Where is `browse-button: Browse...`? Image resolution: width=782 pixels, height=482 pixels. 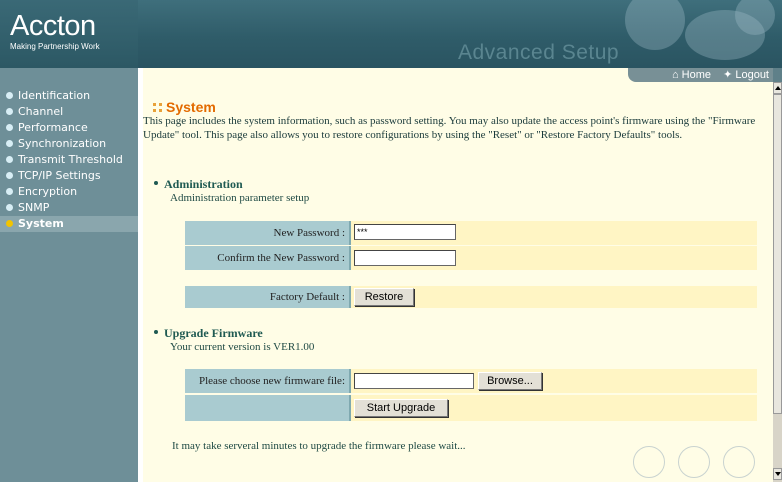
browse-button: Browse... is located at coordinates (510, 381).